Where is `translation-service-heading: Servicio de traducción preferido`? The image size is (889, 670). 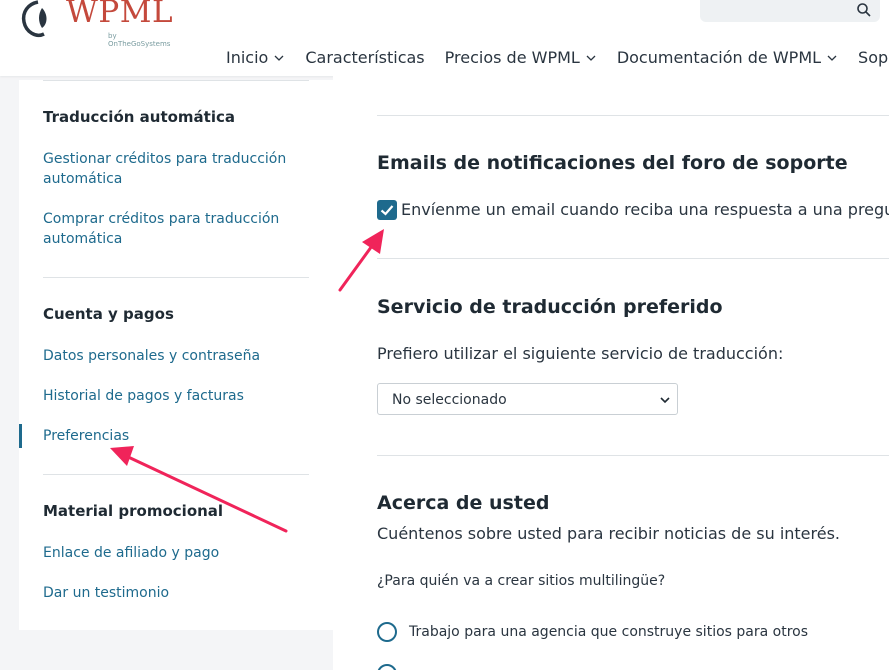
translation-service-heading: Servicio de traducción preferido is located at coordinates (550, 307).